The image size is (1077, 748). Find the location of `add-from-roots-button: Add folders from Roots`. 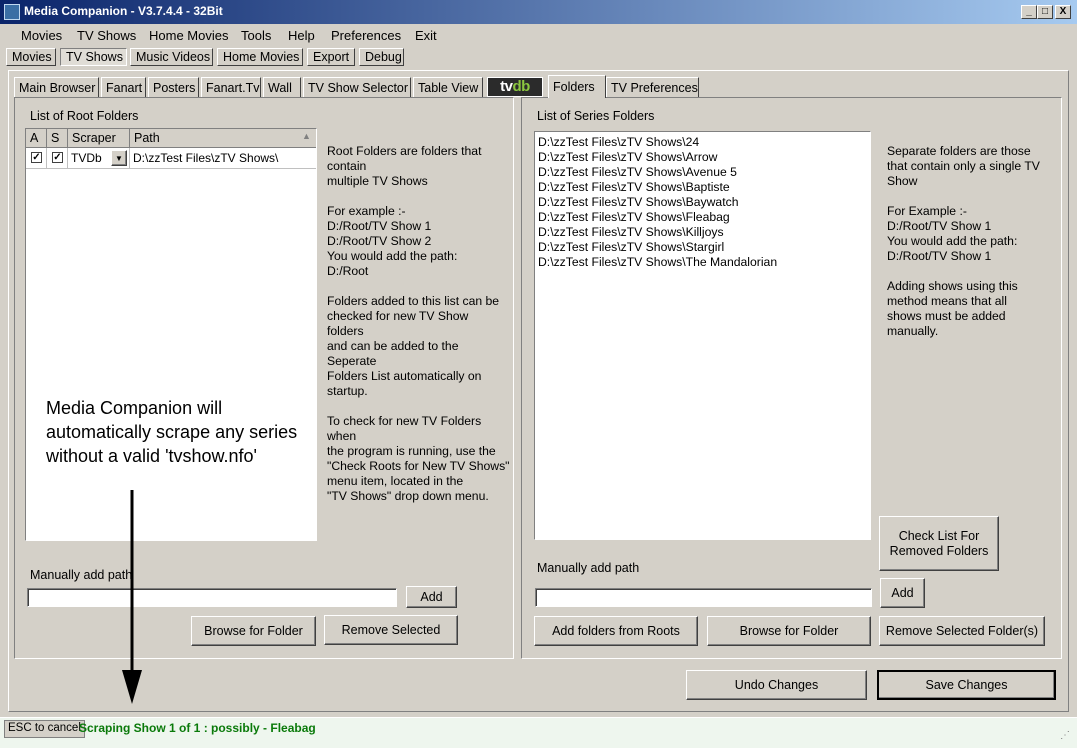

add-from-roots-button: Add folders from Roots is located at coordinates (616, 631).